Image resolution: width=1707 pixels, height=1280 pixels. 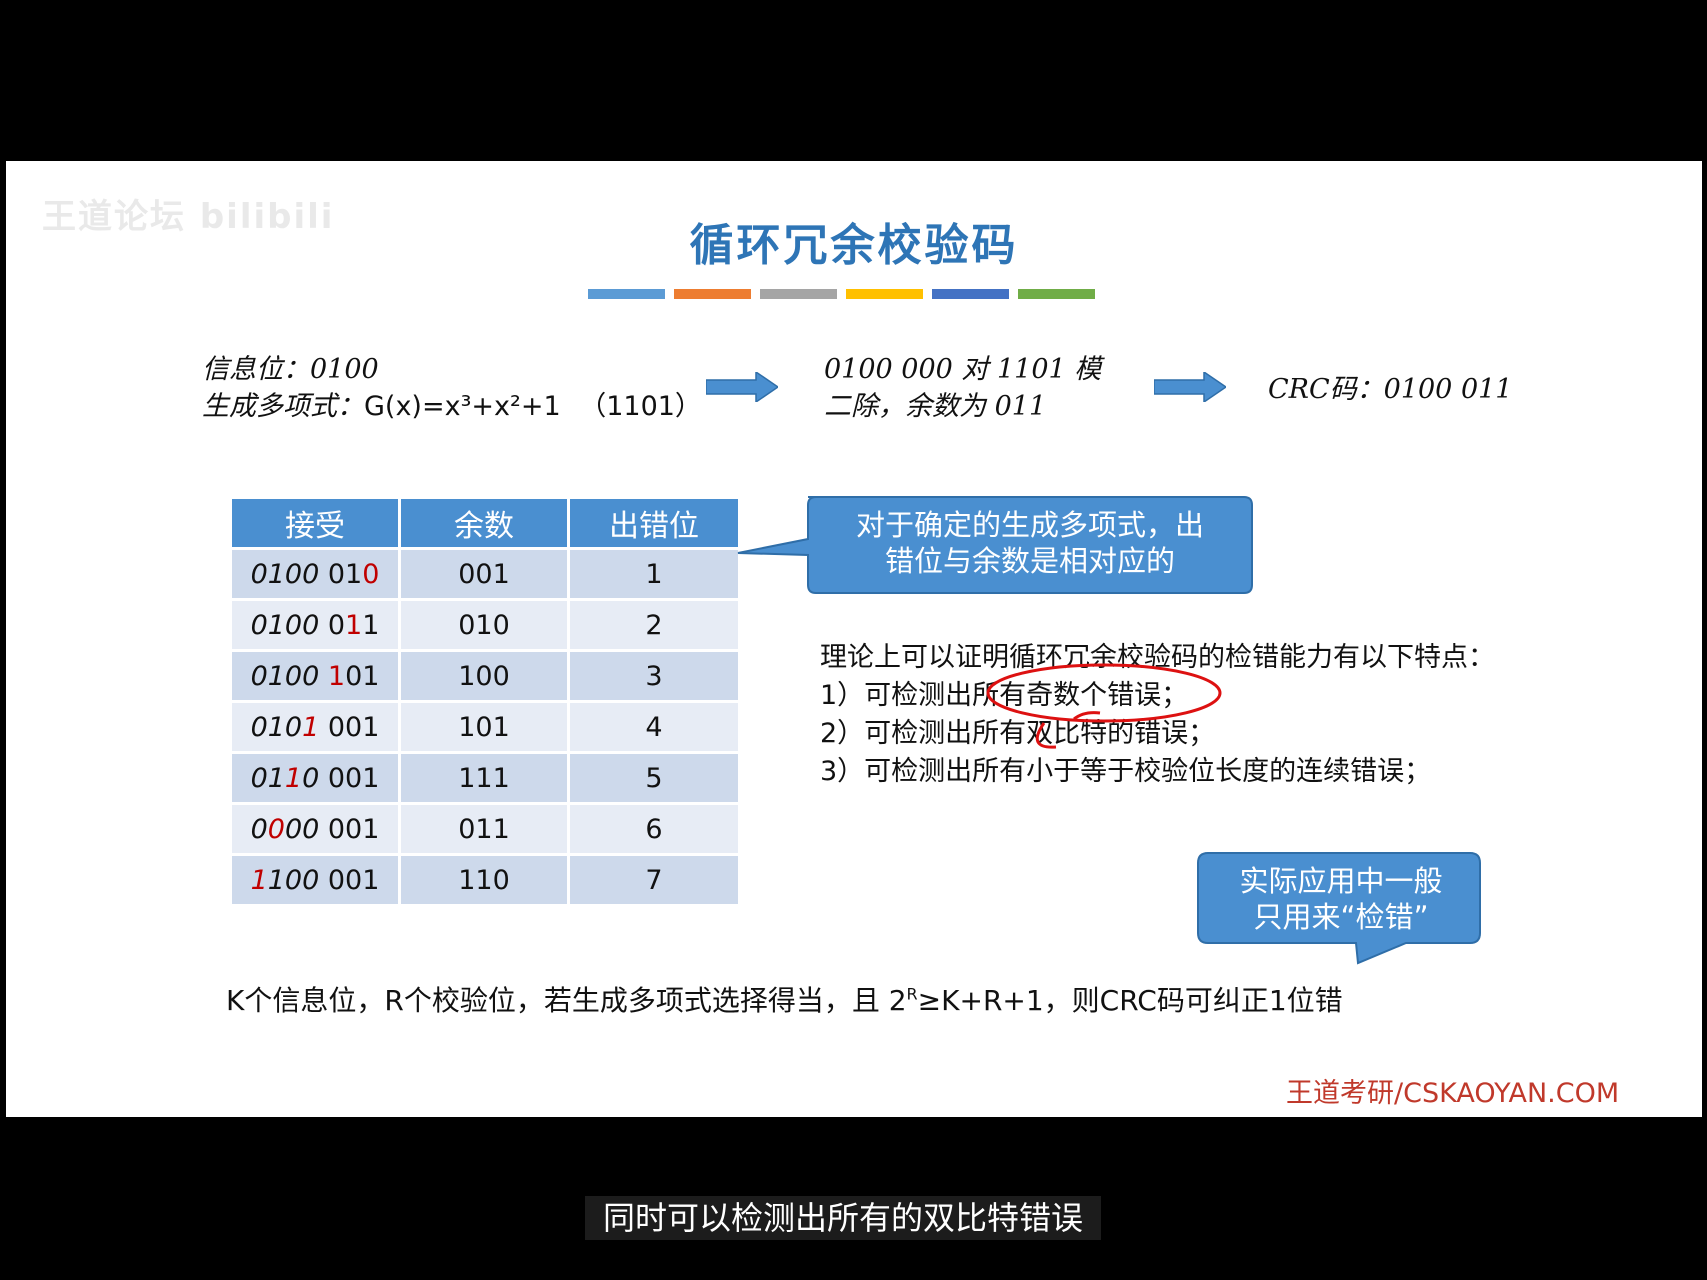 I want to click on callout-text: 实际应用中一般 只用来“检错”, so click(x=1341, y=899).